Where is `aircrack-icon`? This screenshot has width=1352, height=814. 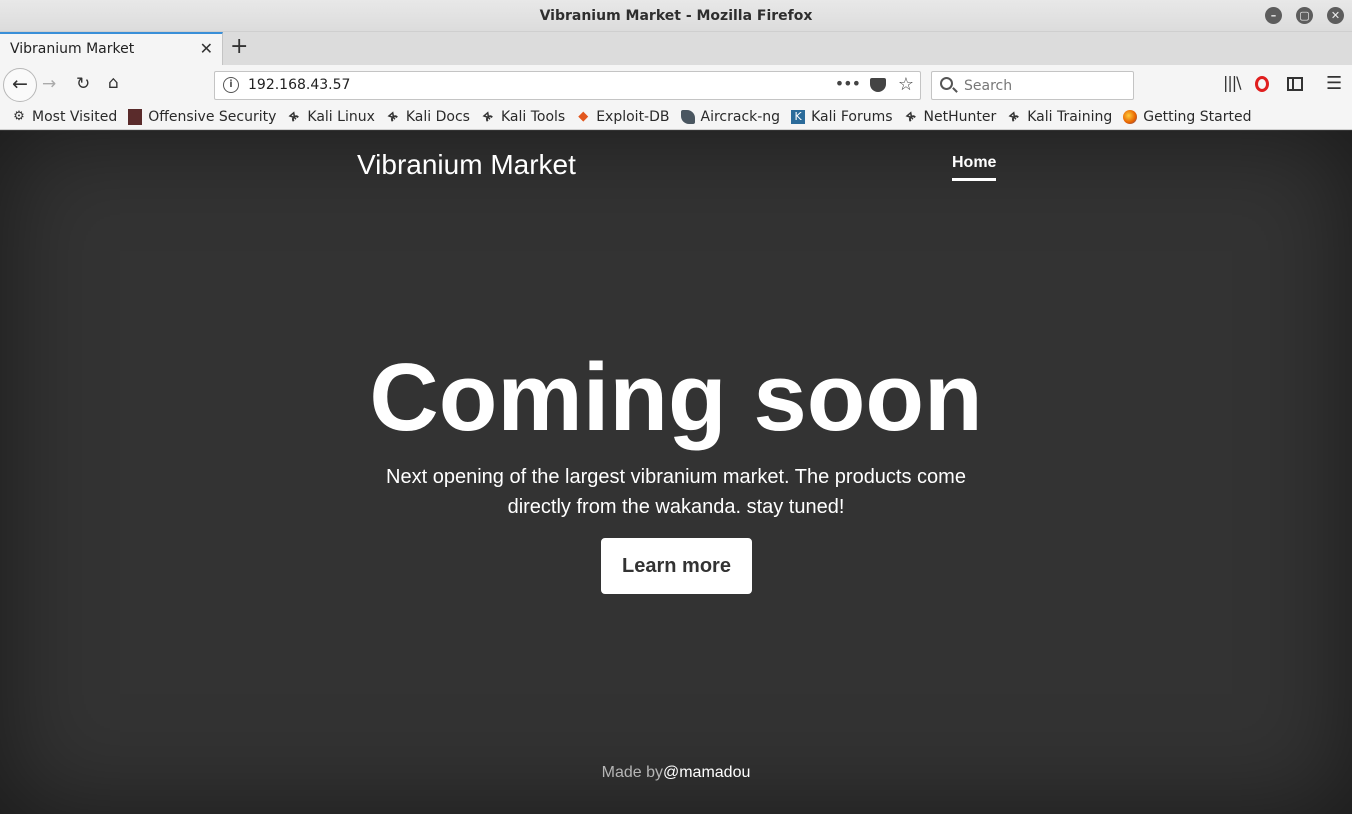
aircrack-icon is located at coordinates (687, 117).